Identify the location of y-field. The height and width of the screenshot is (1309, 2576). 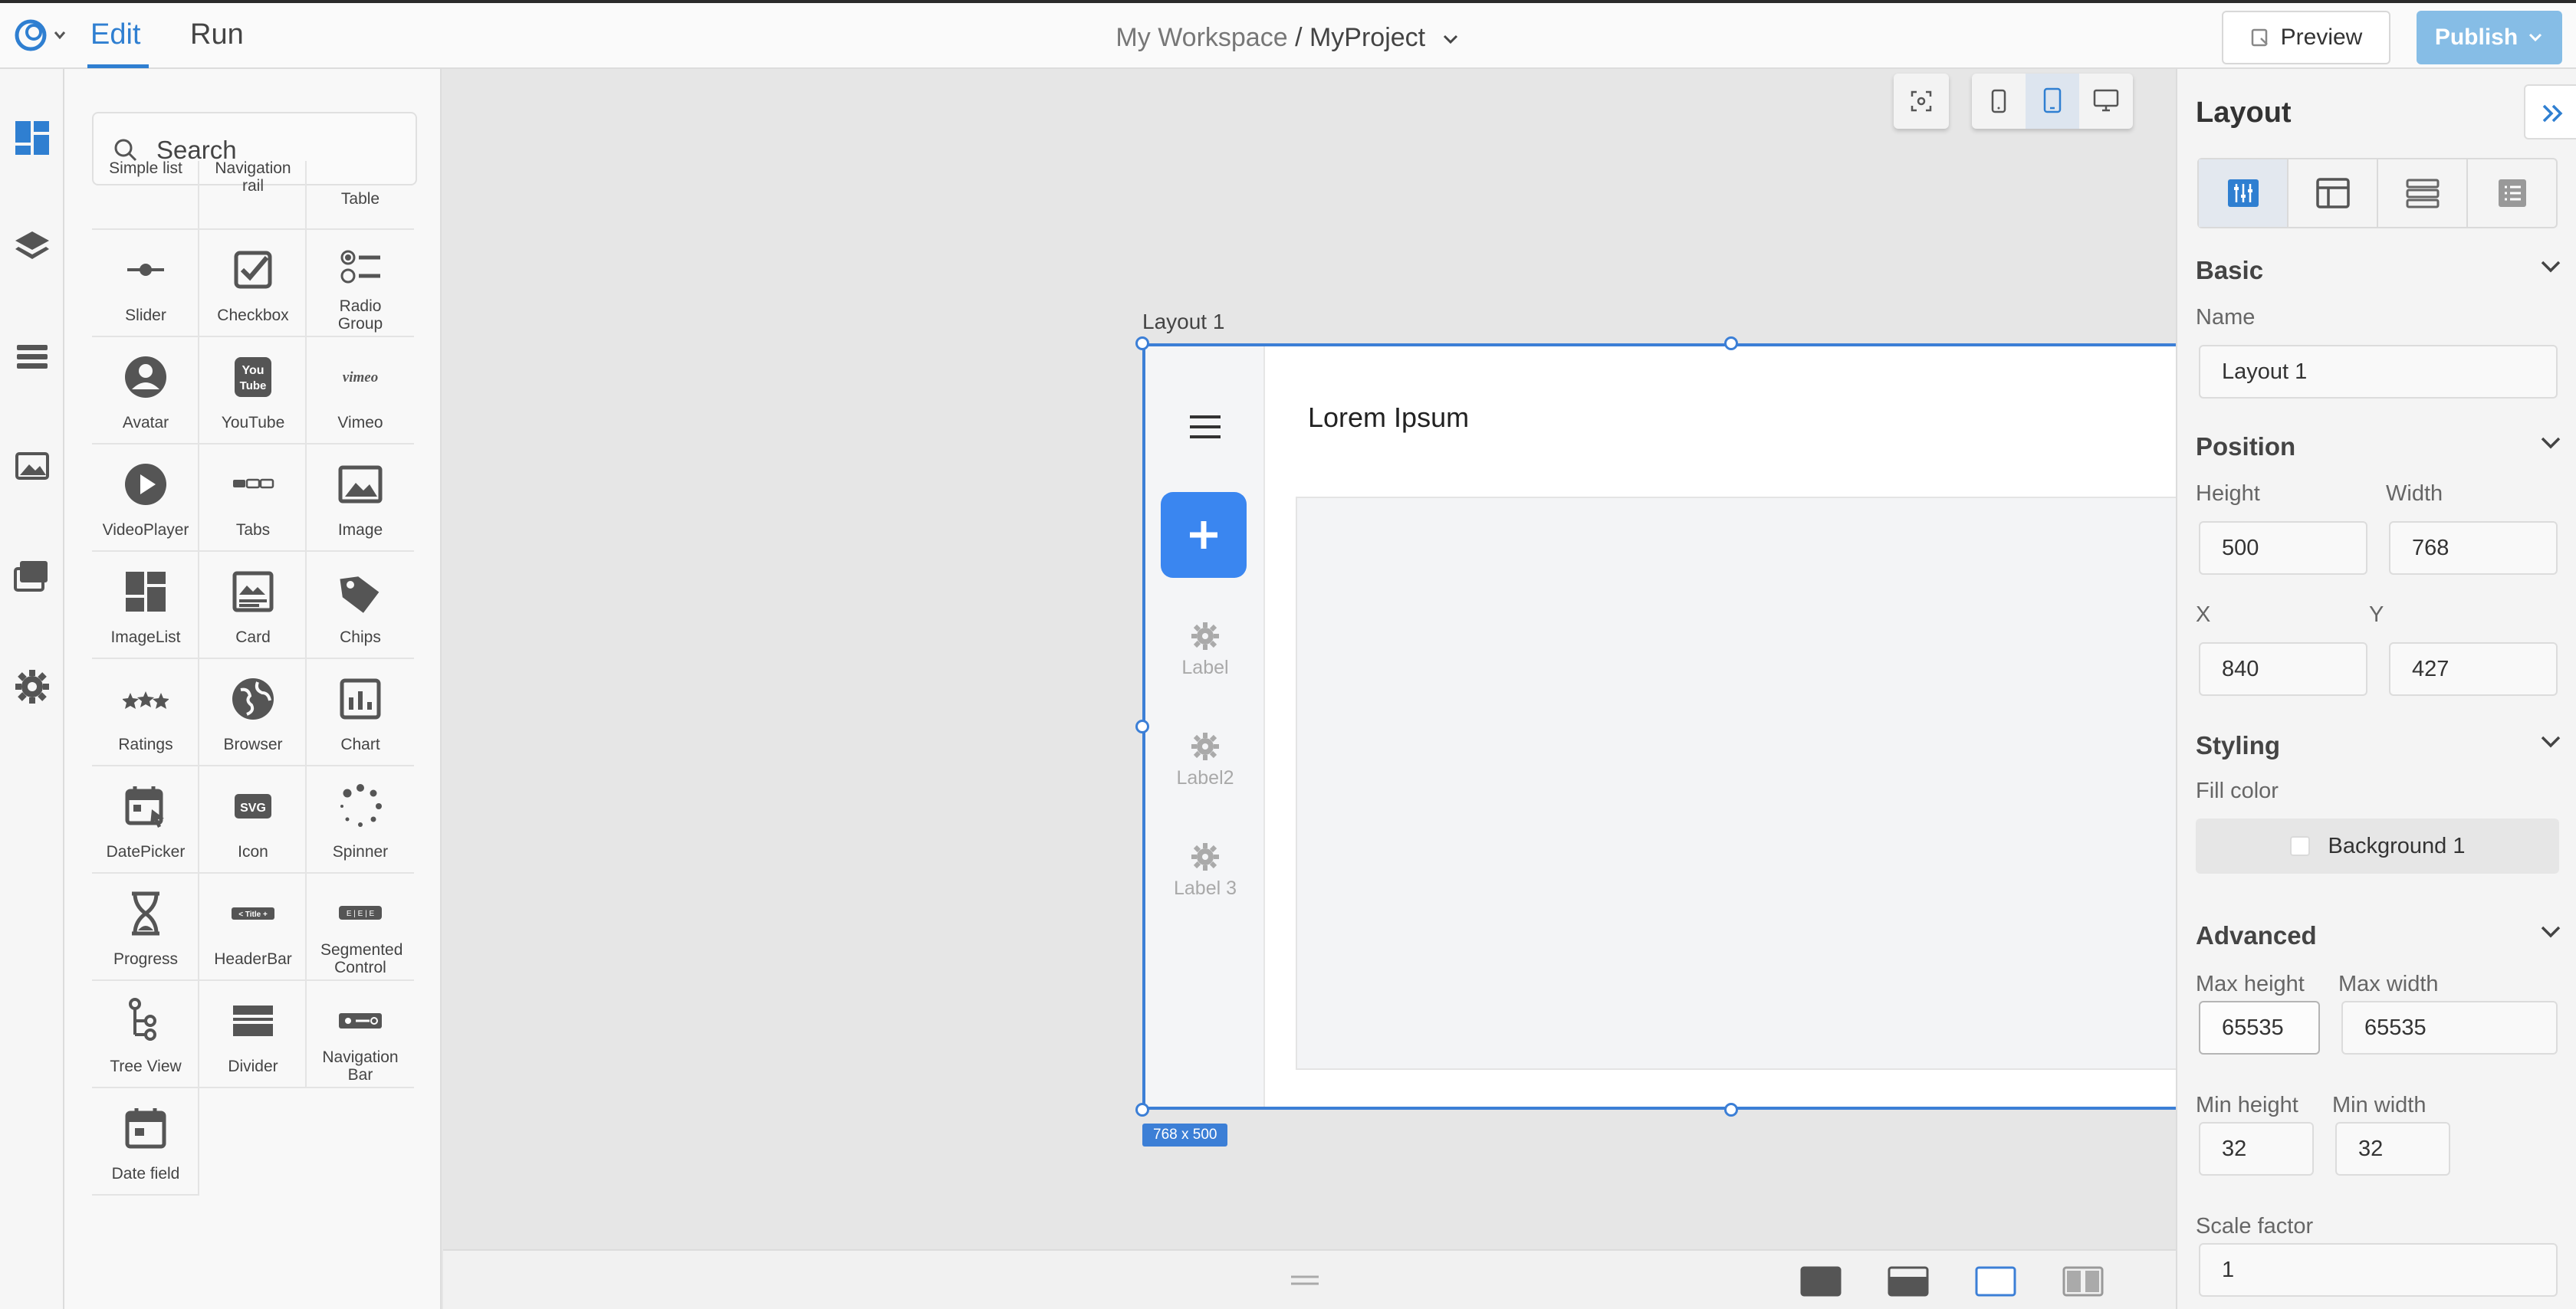
(2473, 669).